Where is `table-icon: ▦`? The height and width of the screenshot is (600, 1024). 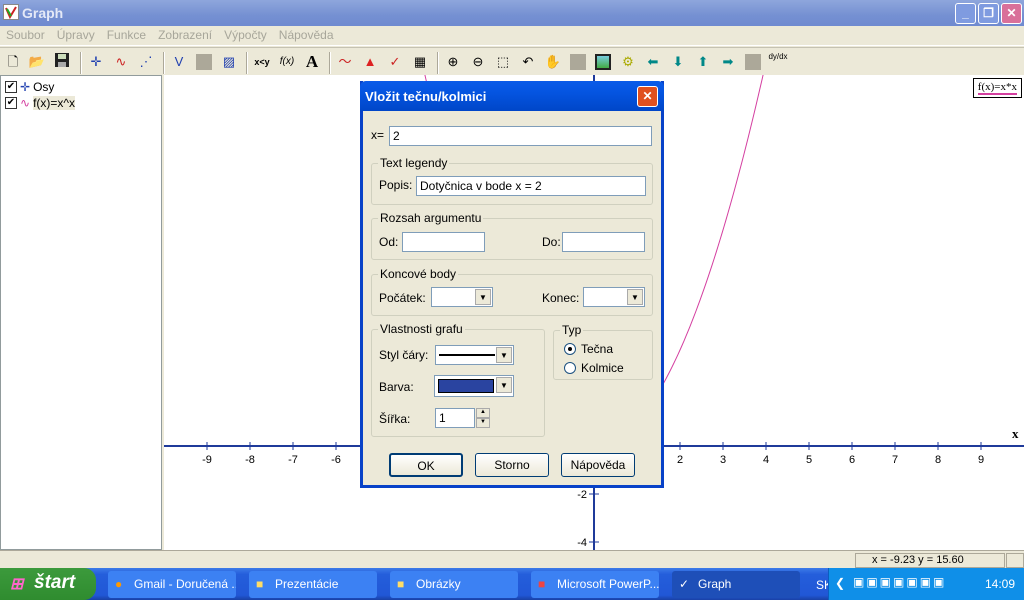
table-icon: ▦ is located at coordinates (420, 62).